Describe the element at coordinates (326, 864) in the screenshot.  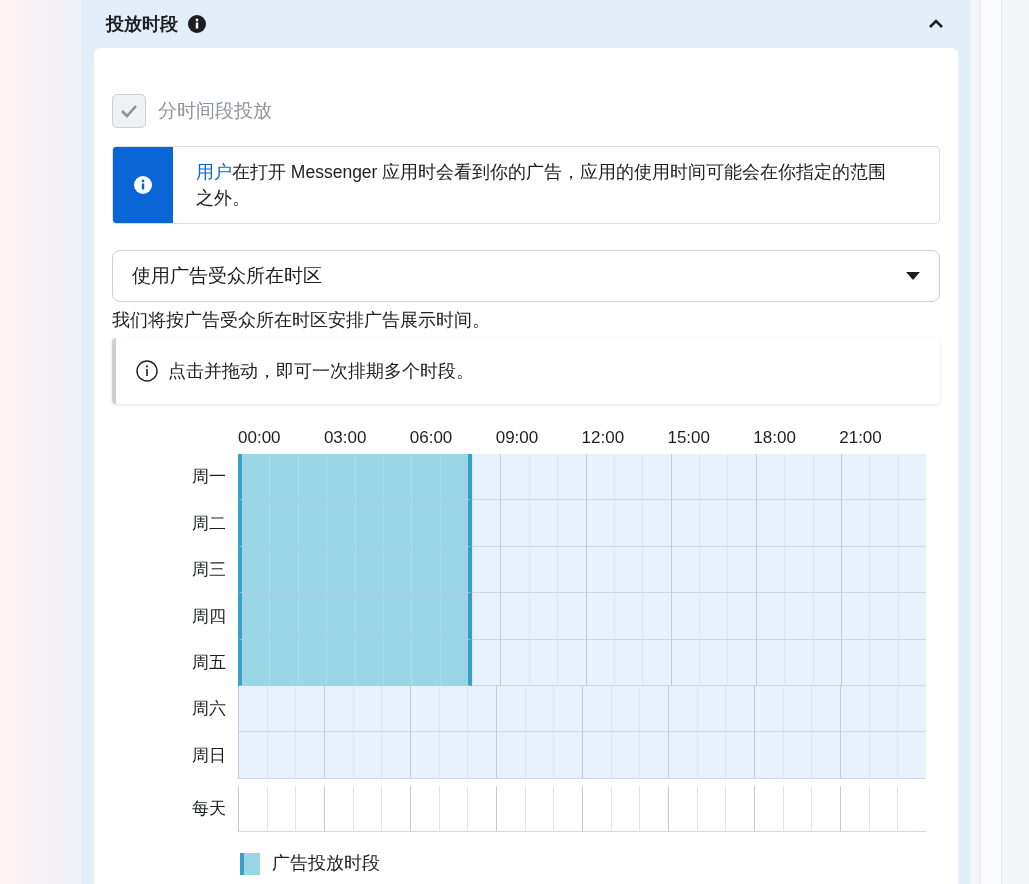
I see `legend-label: 广告投放时段` at that location.